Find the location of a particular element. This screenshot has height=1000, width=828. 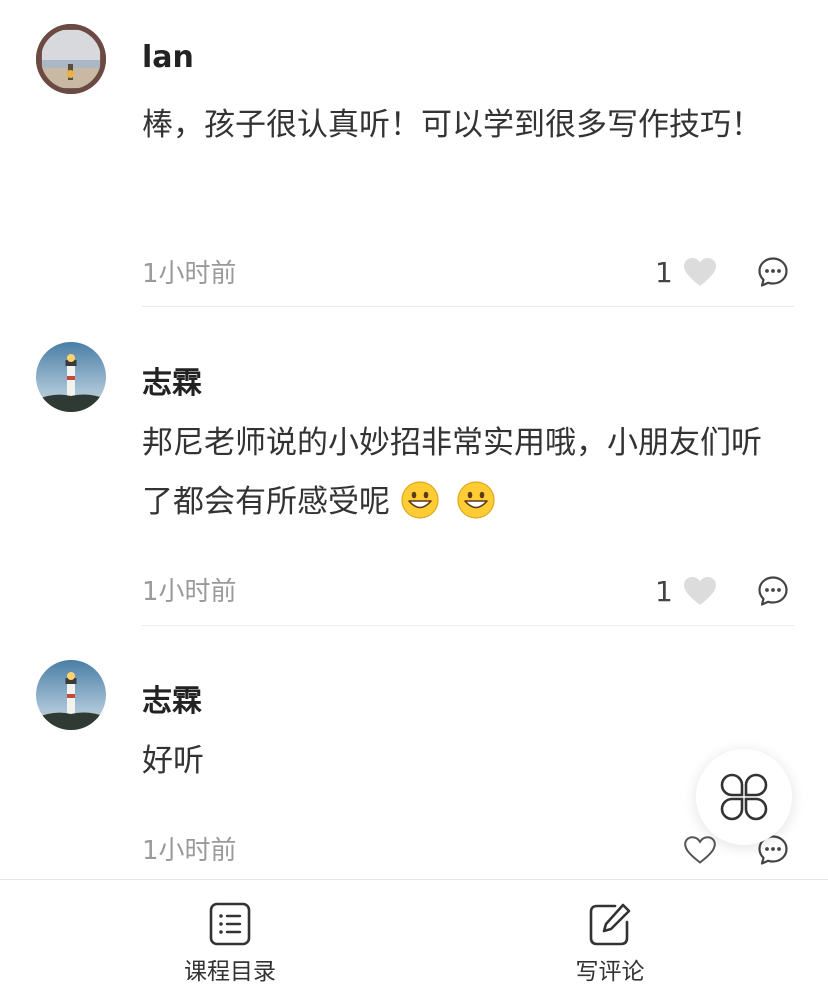

course-catalog-label: 课程目录 is located at coordinates (230, 972).